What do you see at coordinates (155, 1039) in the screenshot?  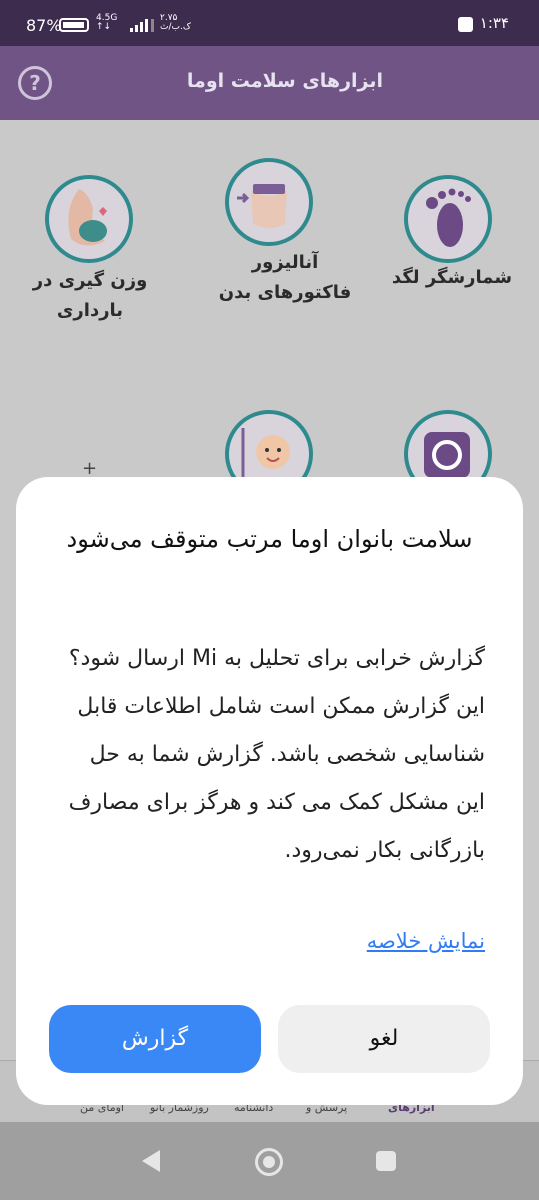 I see `report-button: گزارش` at bounding box center [155, 1039].